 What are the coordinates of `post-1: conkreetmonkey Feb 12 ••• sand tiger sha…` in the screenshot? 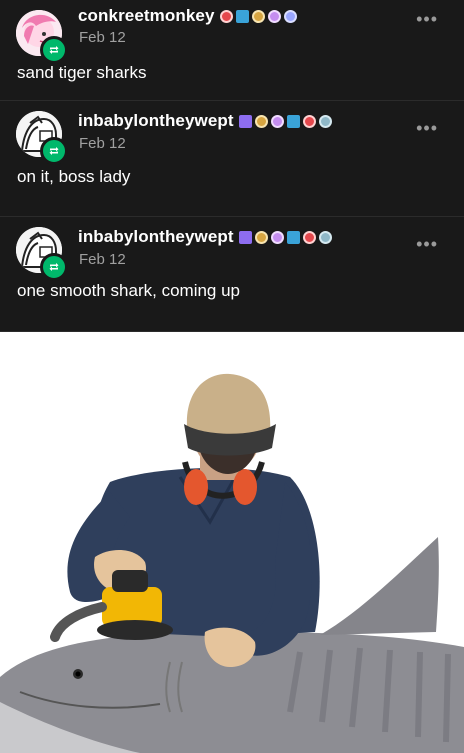 It's located at (232, 50).